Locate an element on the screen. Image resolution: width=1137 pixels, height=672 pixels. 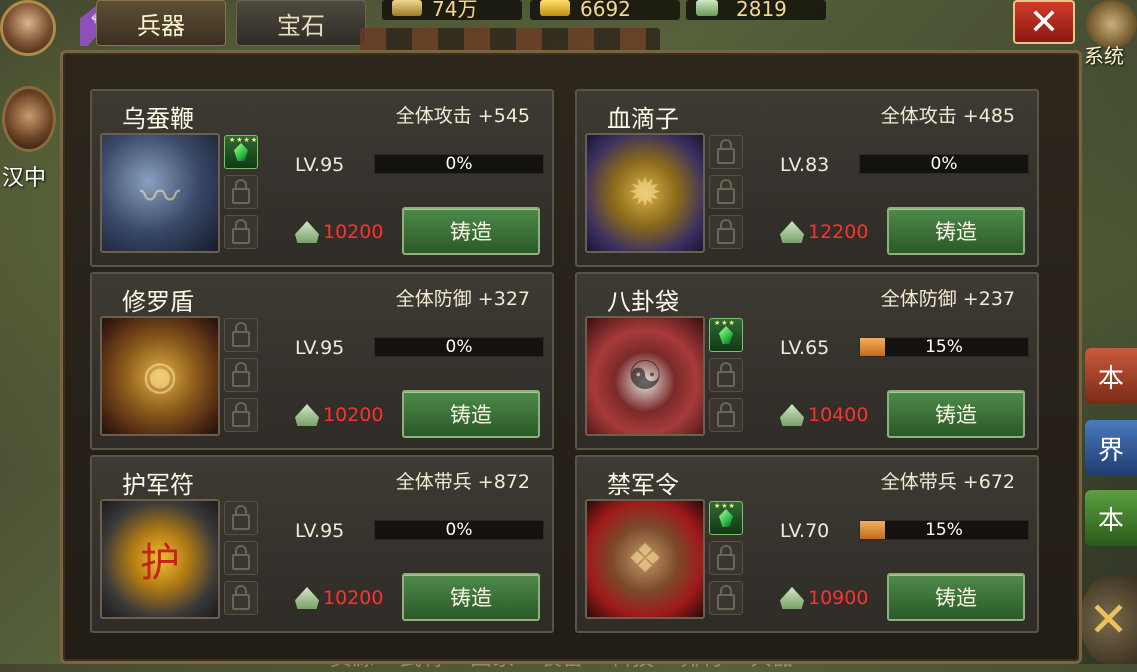
weapon-image: ☯ is located at coordinates (645, 376).